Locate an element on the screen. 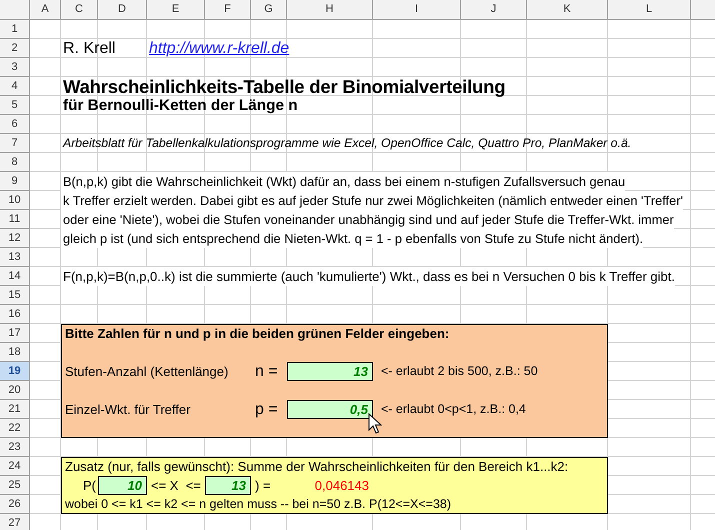  column-header: K is located at coordinates (567, 10).